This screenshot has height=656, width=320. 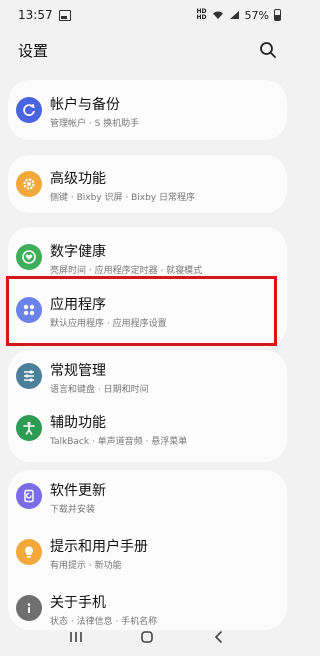 What do you see at coordinates (78, 252) in the screenshot?
I see `item-title: 数字健康` at bounding box center [78, 252].